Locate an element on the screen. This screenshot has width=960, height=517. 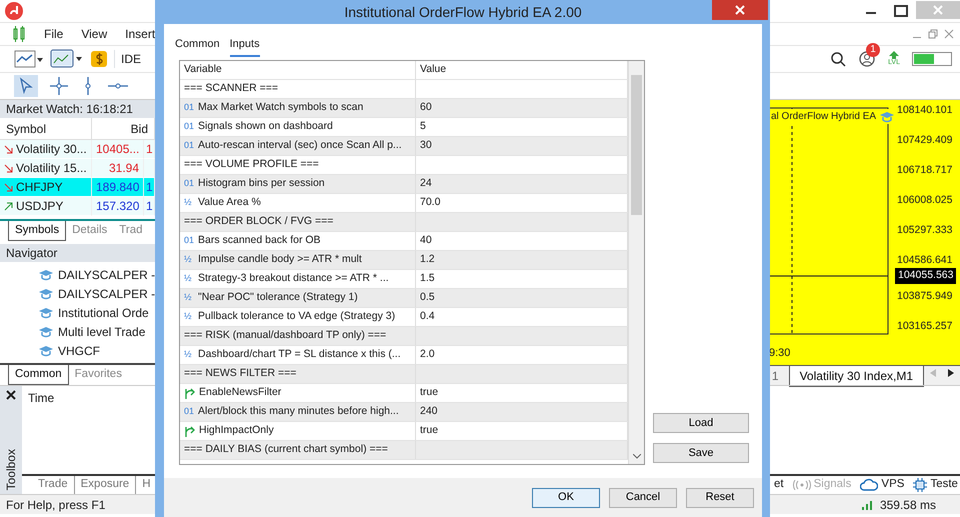
chart-tab: Volatility 30 Index,M1 is located at coordinates (856, 376).